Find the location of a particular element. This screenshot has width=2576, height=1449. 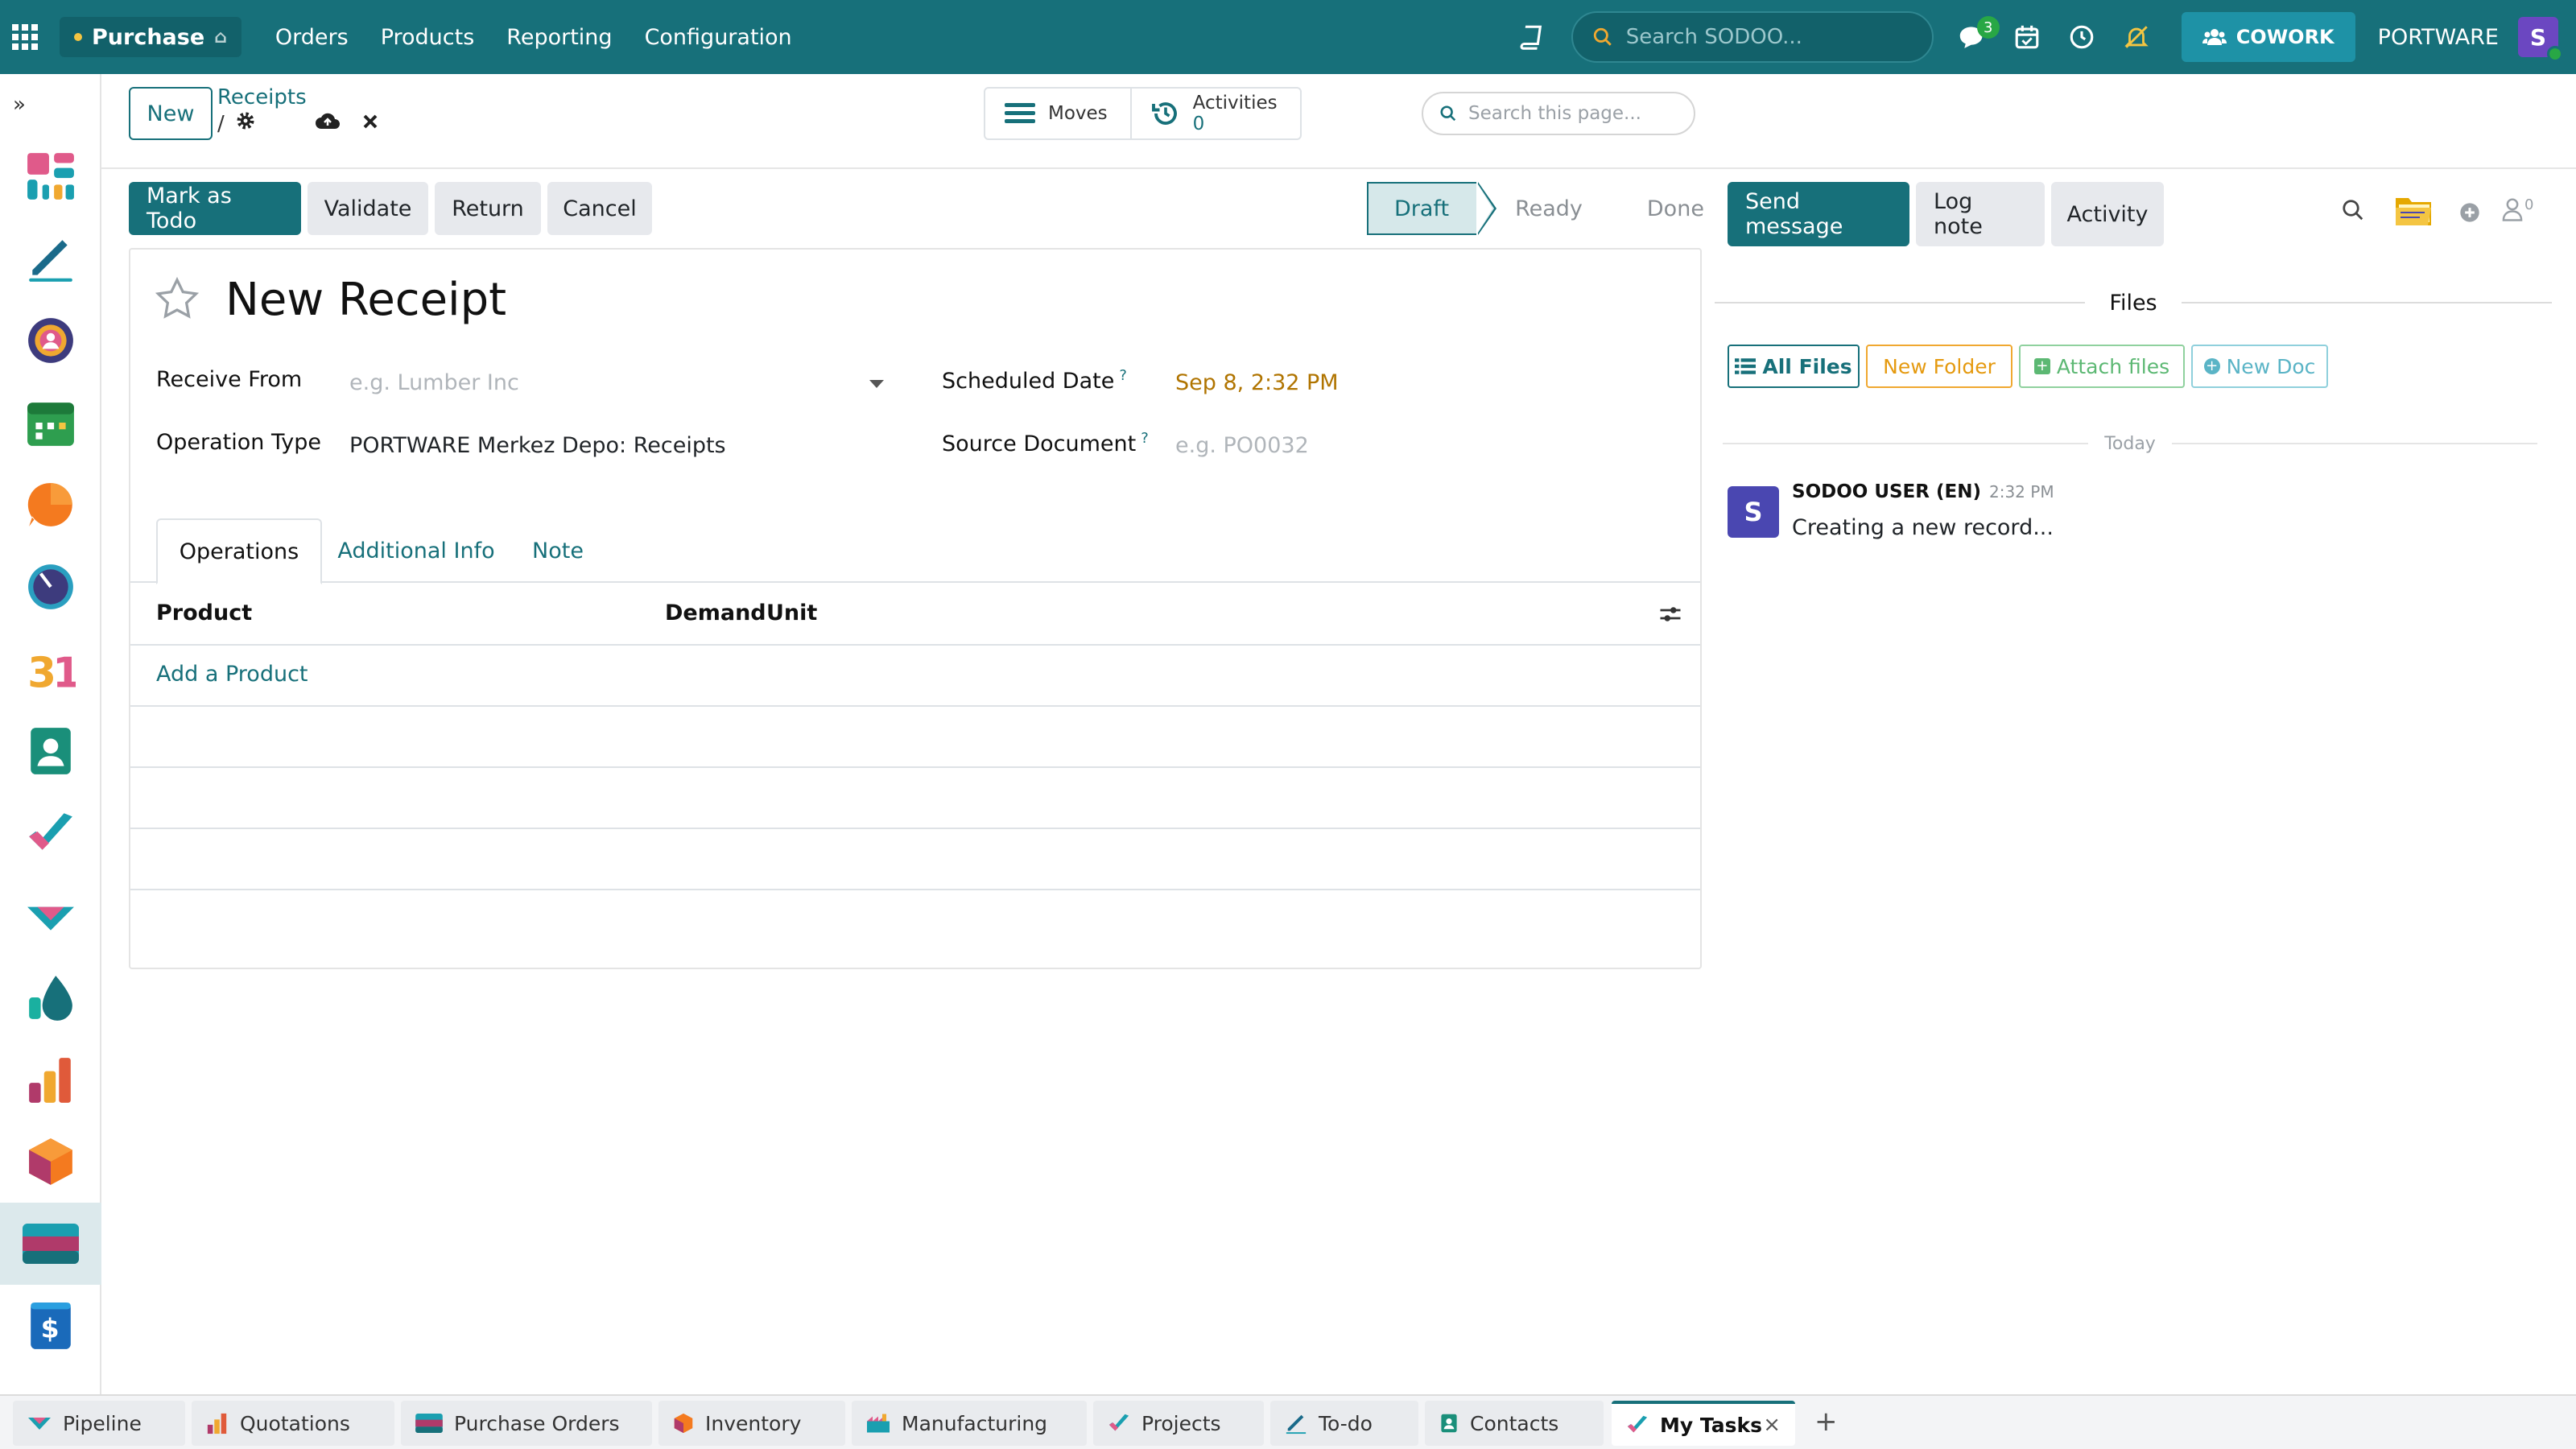

bottom-tab-projects: Projects is located at coordinates (1178, 1423).